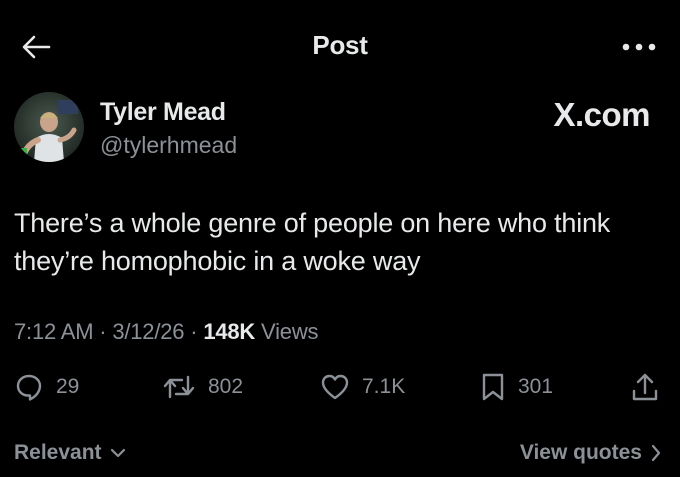 Image resolution: width=680 pixels, height=477 pixels. Describe the element at coordinates (226, 386) in the screenshot. I see `repost-count: 802` at that location.